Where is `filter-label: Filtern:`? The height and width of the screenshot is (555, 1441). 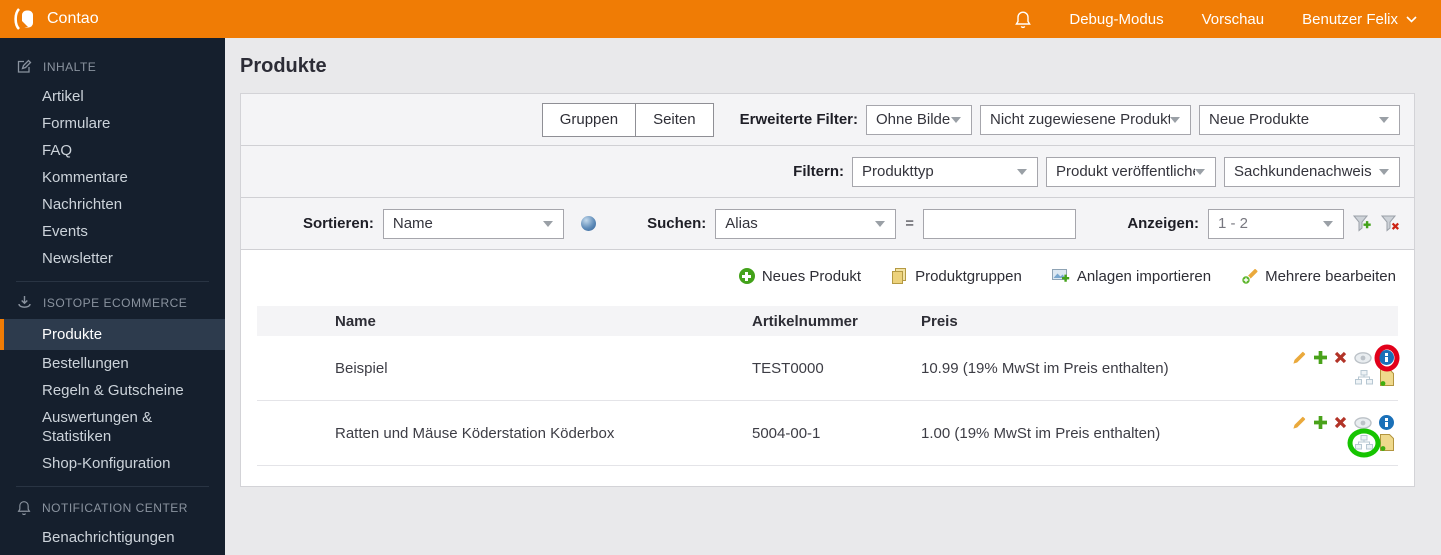 filter-label: Filtern: is located at coordinates (818, 171).